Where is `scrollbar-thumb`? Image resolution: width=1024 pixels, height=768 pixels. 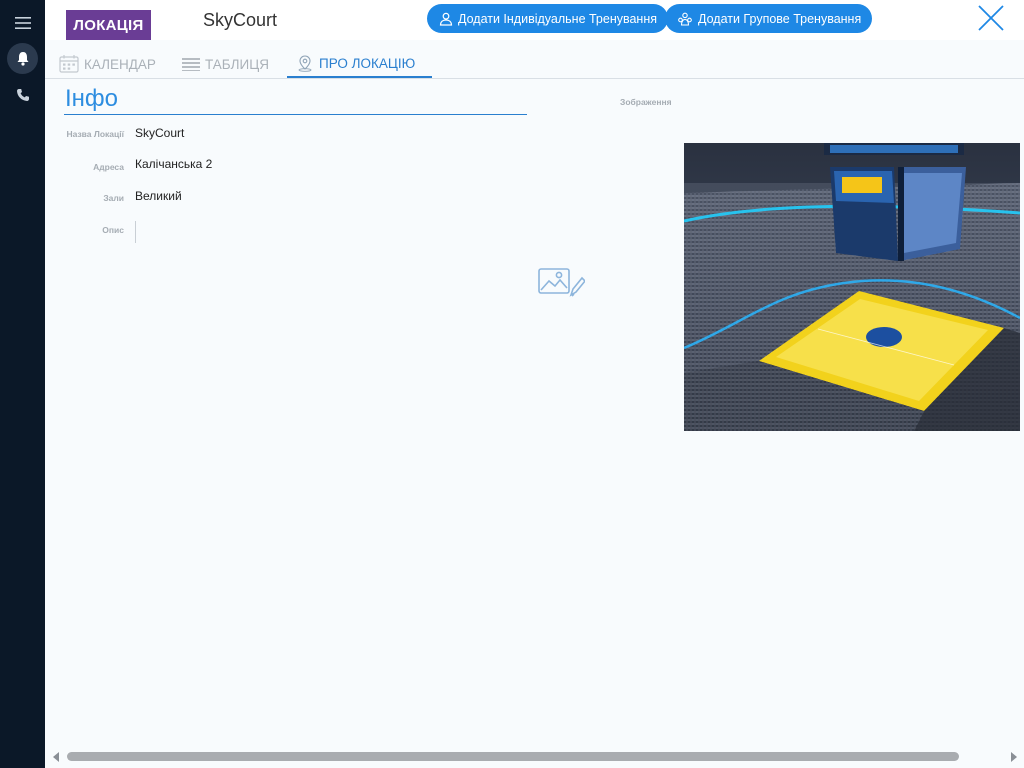
scrollbar-thumb is located at coordinates (513, 756).